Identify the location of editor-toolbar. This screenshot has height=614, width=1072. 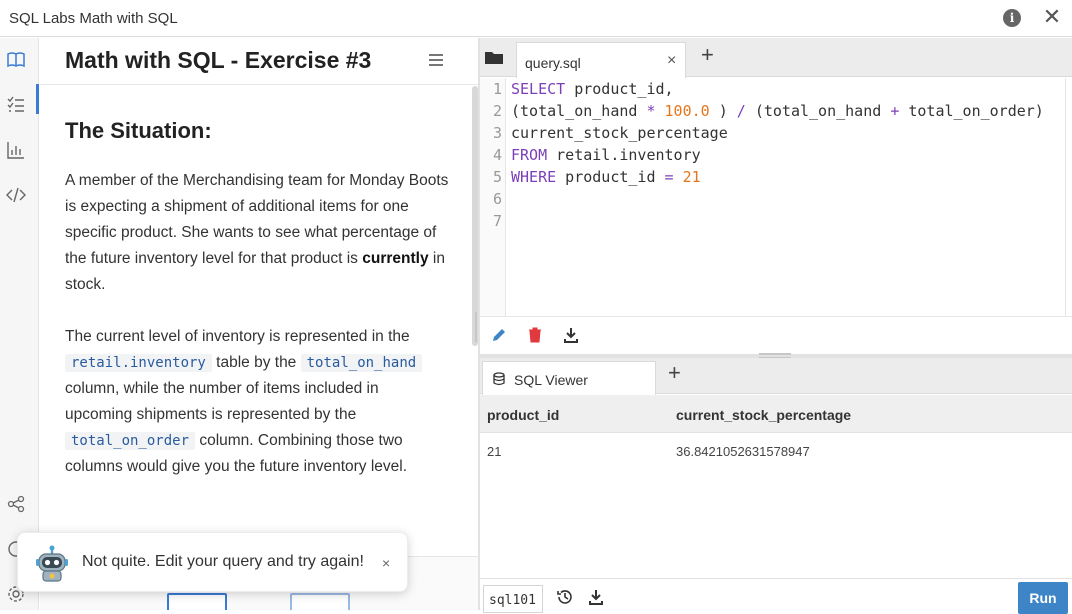
(776, 335).